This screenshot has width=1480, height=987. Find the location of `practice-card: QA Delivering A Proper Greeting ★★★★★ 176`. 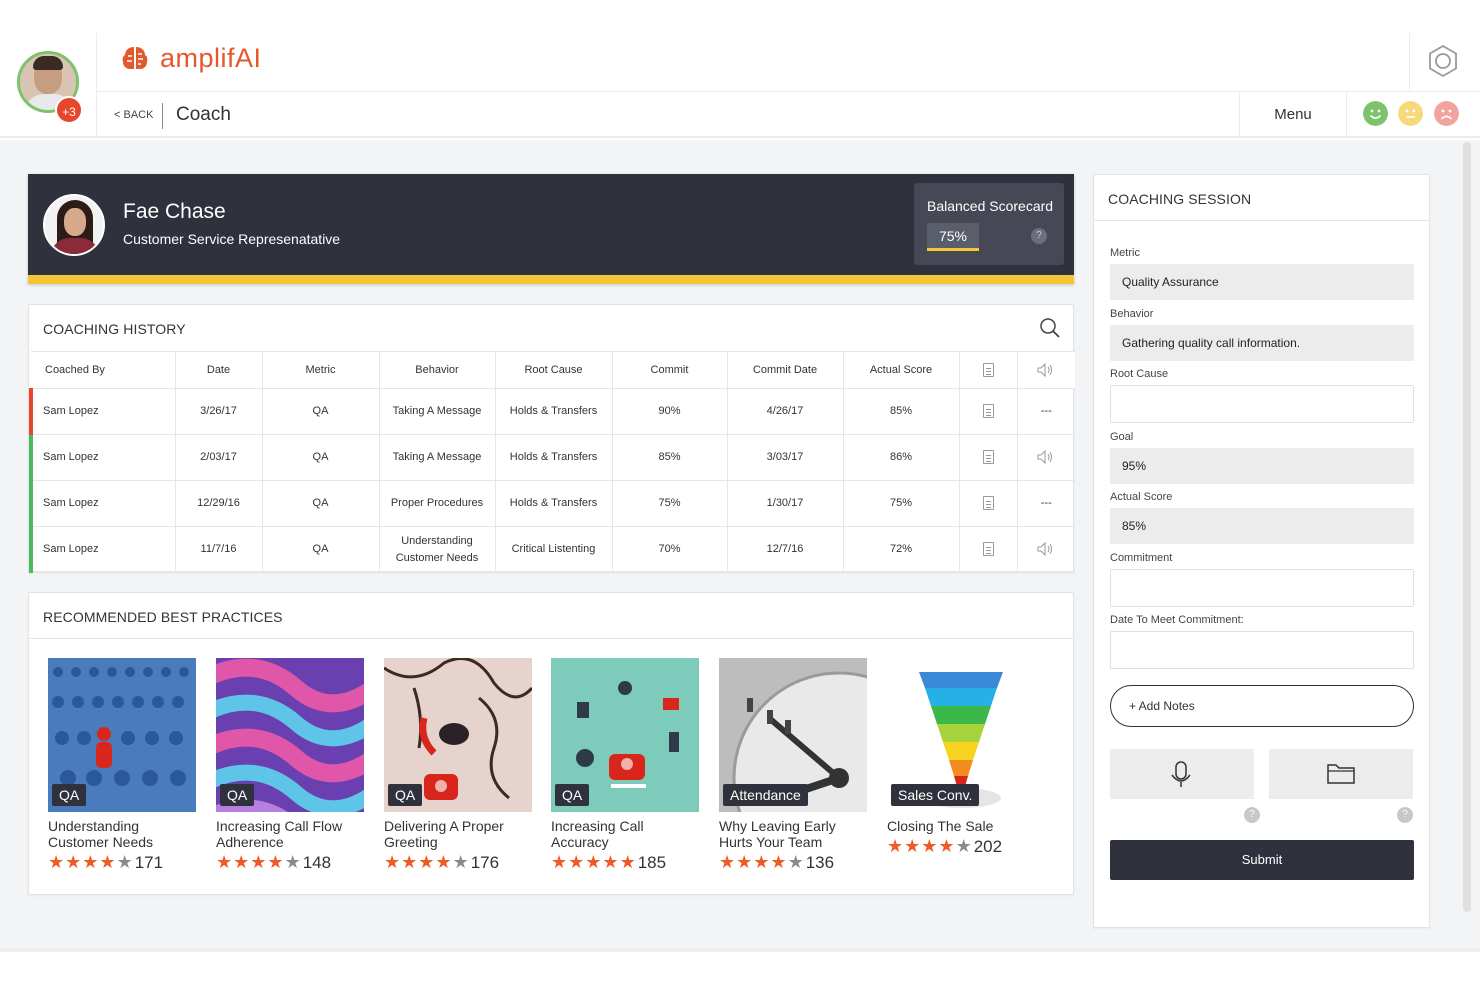

practice-card: QA Delivering A Proper Greeting ★★★★★ 176 is located at coordinates (458, 765).